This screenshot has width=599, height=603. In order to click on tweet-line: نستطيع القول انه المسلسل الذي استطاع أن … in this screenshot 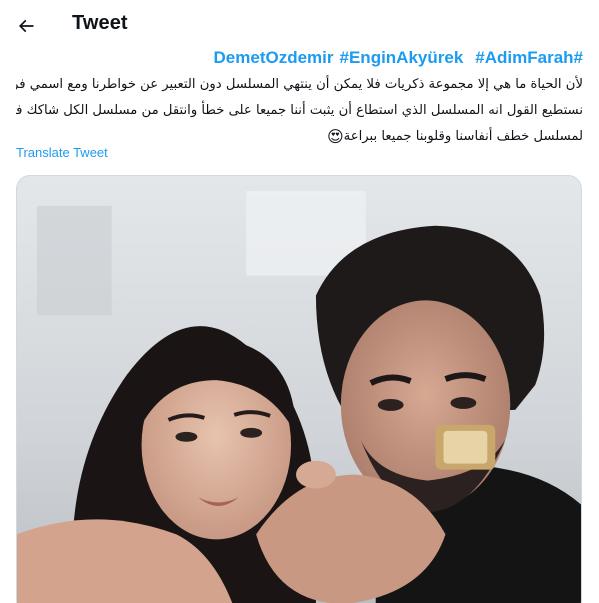, I will do `click(299, 110)`.